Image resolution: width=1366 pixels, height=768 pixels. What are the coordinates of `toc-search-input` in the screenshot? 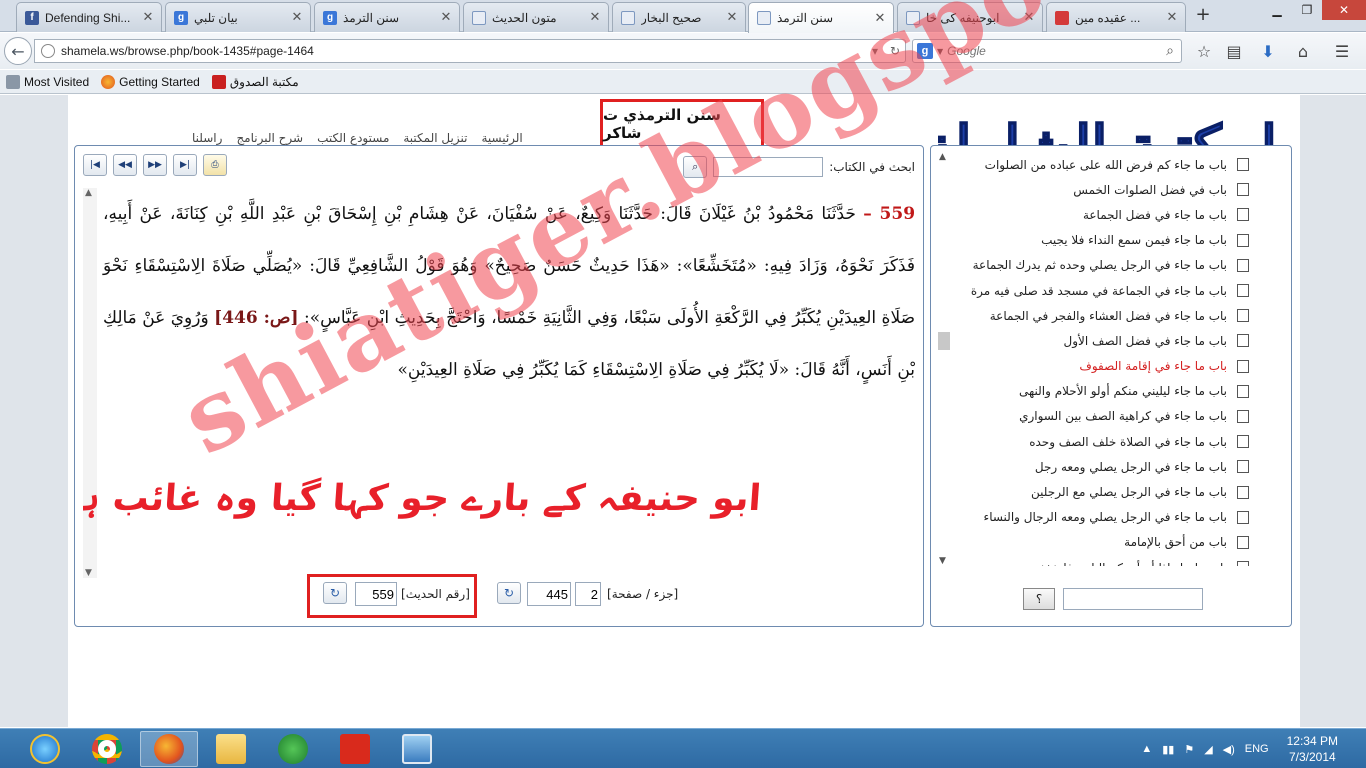 It's located at (1133, 599).